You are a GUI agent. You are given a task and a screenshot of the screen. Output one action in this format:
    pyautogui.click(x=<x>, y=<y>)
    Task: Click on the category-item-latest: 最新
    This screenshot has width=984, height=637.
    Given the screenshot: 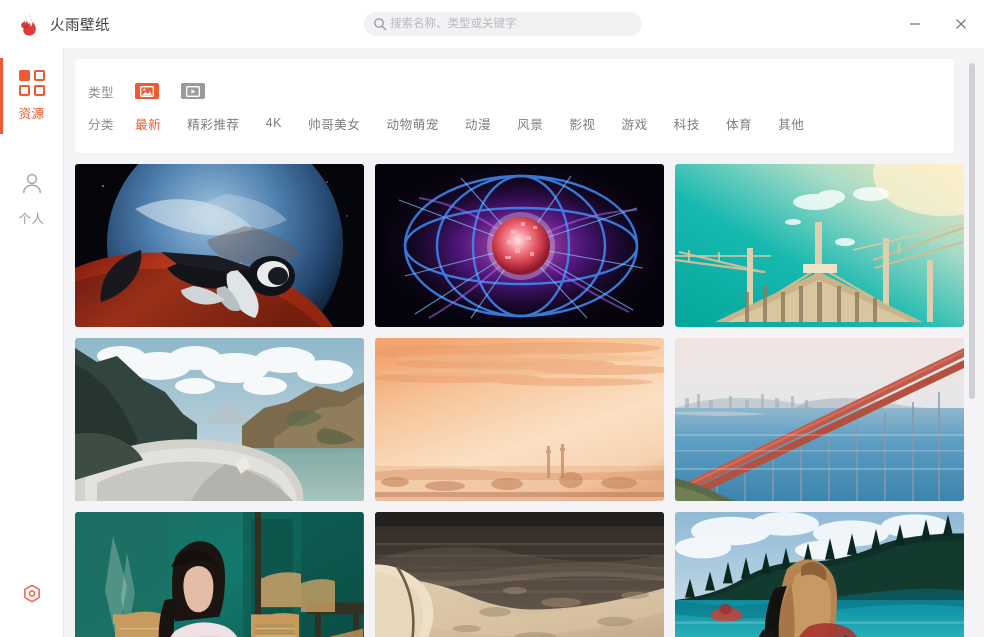 What is the action you would take?
    pyautogui.click(x=148, y=123)
    